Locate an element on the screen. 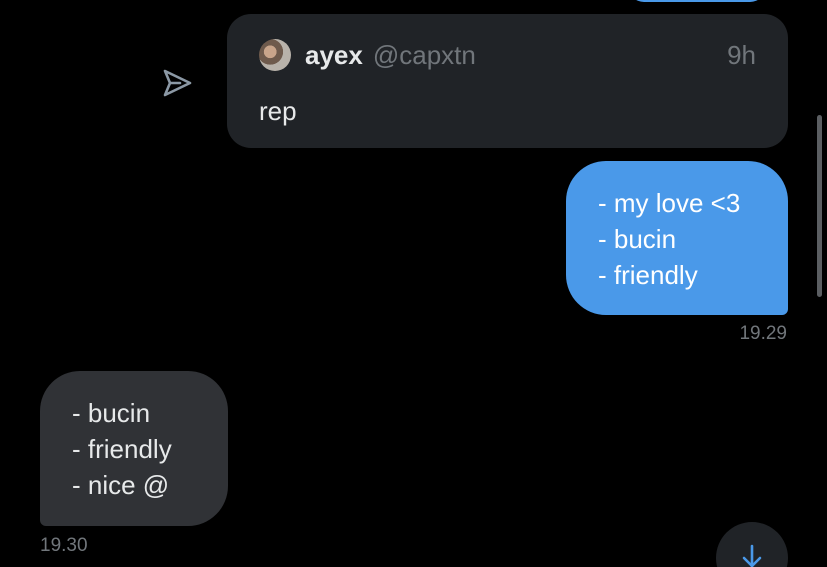 The height and width of the screenshot is (567, 827). quoted-author-handle: @capxtn is located at coordinates (424, 54).